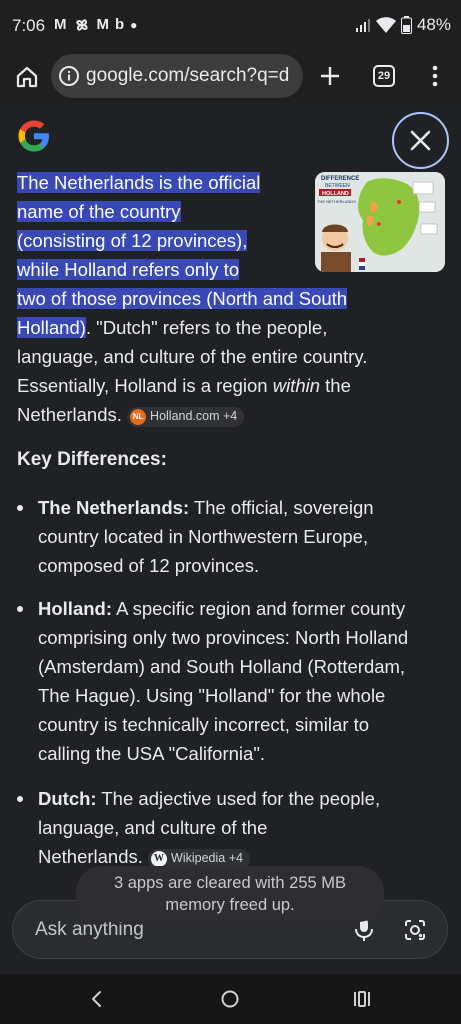  I want to click on answer-highlight: The Netherlands is the official, so click(139, 182).